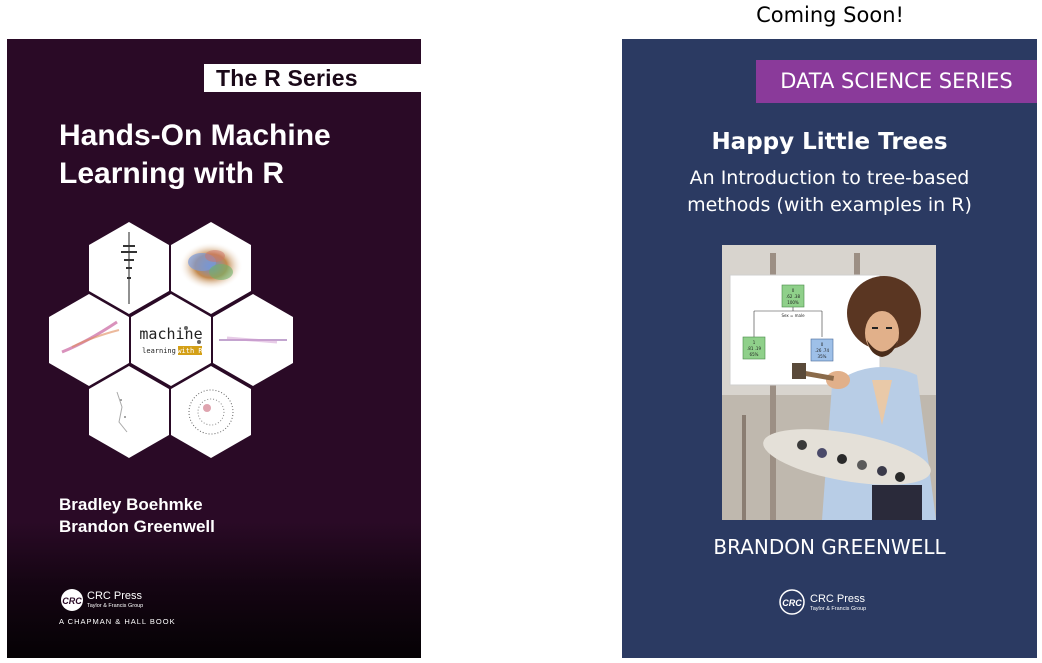 The height and width of the screenshot is (663, 1042). I want to click on logo-word-machine: machine, so click(170, 334).